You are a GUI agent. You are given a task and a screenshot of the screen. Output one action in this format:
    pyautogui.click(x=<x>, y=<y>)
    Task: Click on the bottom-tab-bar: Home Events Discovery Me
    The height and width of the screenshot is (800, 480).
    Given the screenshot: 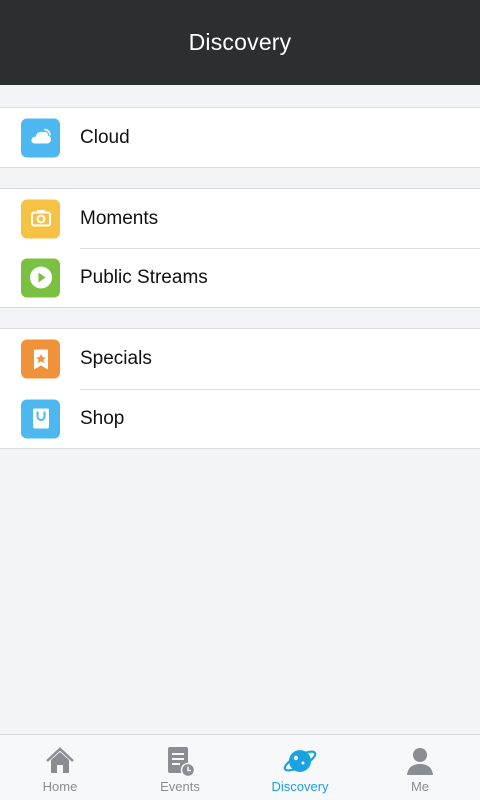 What is the action you would take?
    pyautogui.click(x=240, y=767)
    